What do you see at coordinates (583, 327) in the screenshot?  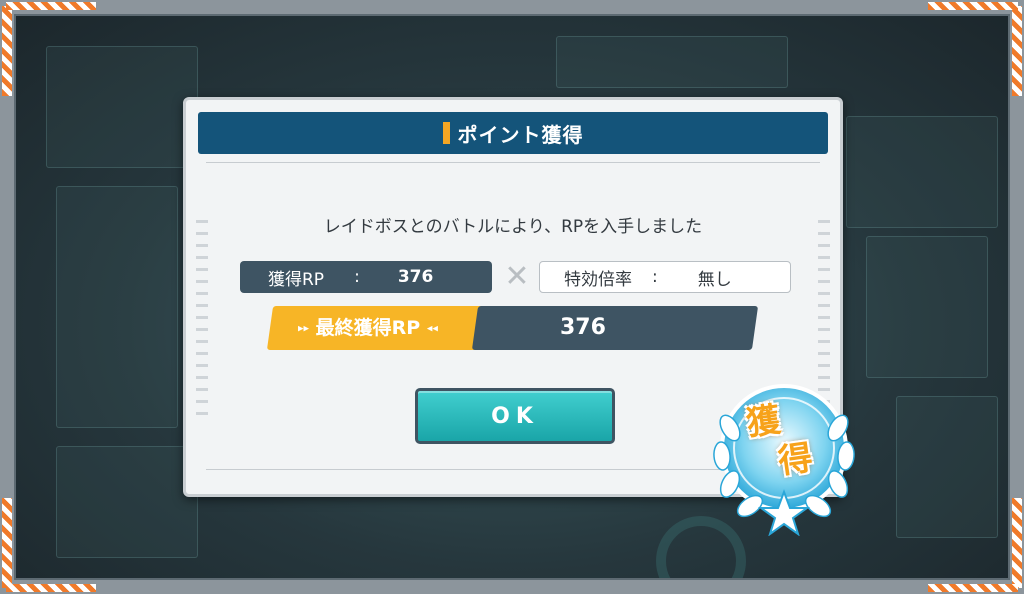 I see `final-rp-value: 376` at bounding box center [583, 327].